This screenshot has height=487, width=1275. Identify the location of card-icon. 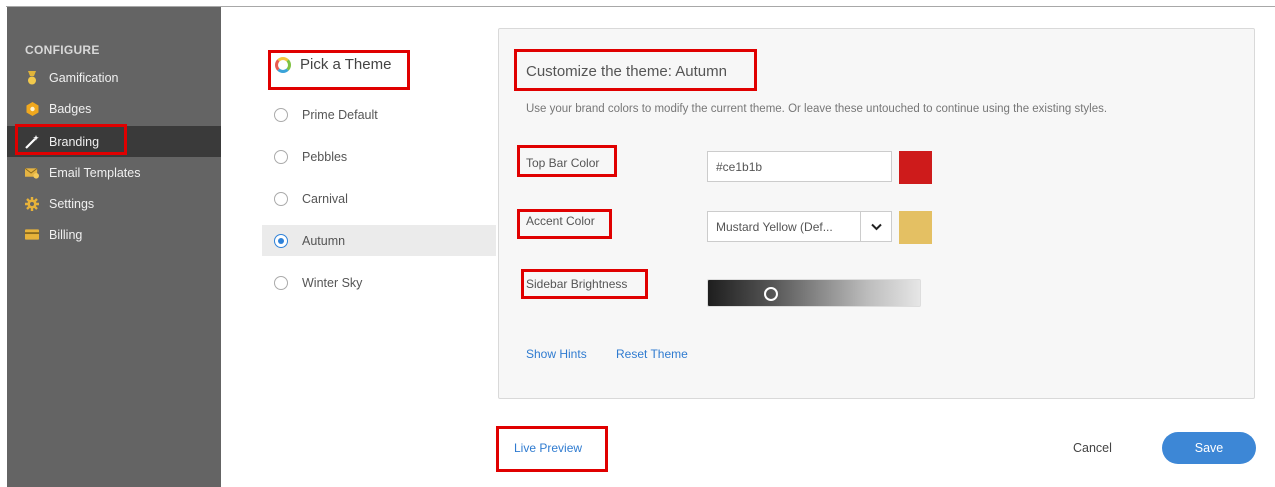
(32, 235).